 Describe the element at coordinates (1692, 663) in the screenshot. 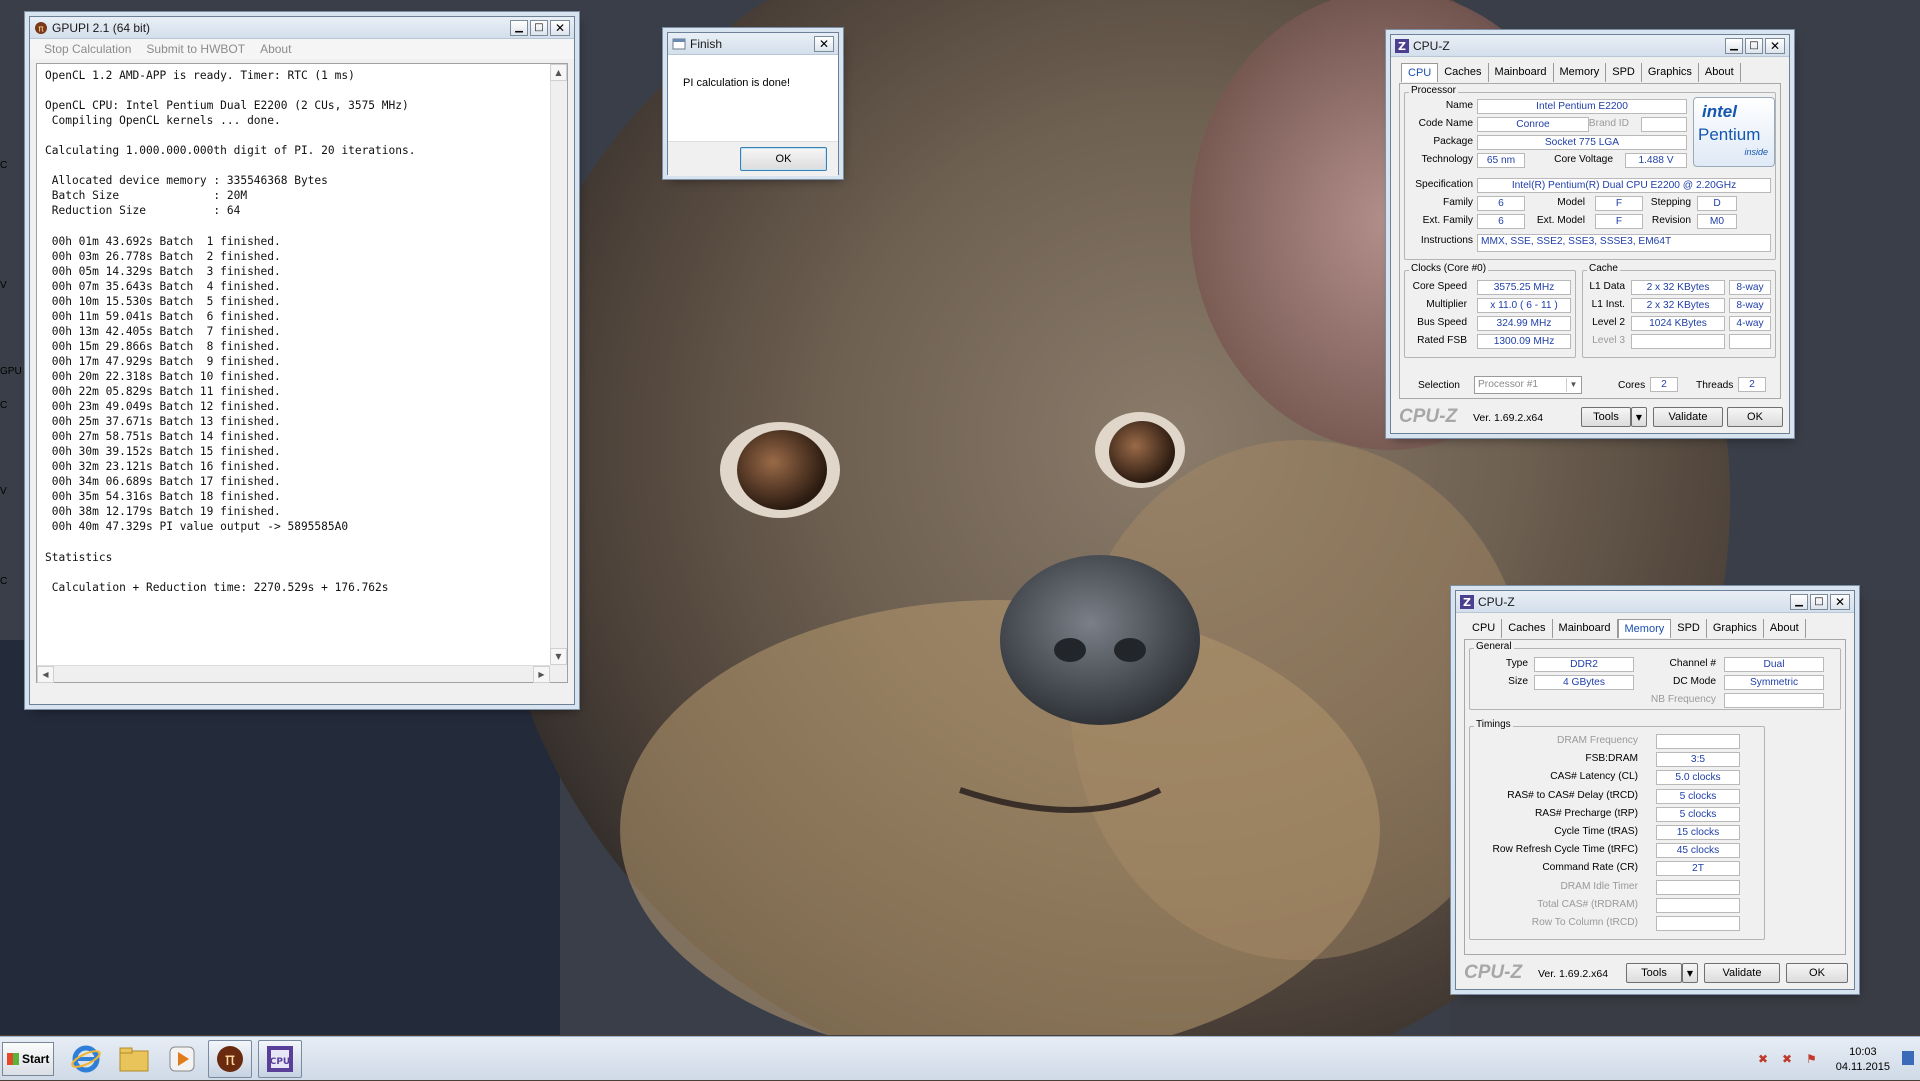

I see `channel-label: Channel #` at that location.